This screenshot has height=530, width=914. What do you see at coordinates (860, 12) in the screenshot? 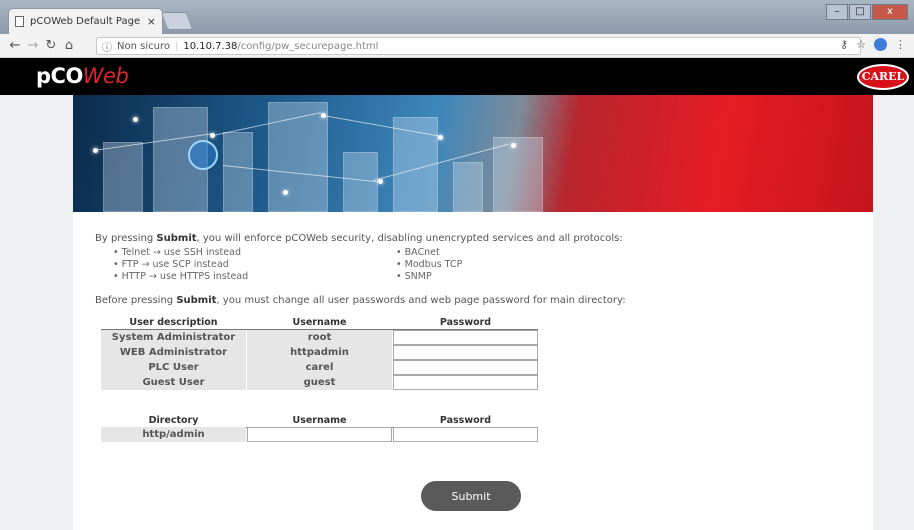
I see `maximize-button: □` at bounding box center [860, 12].